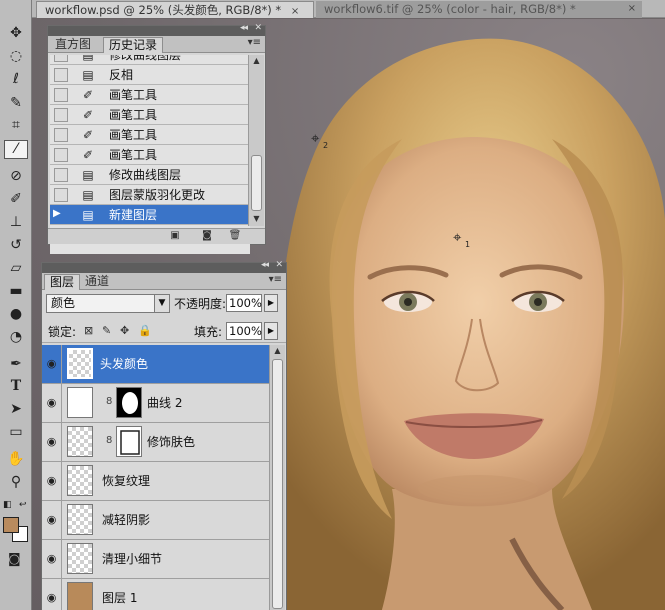 This screenshot has width=665, height=610. I want to click on foreground-color-swatch, so click(11, 525).